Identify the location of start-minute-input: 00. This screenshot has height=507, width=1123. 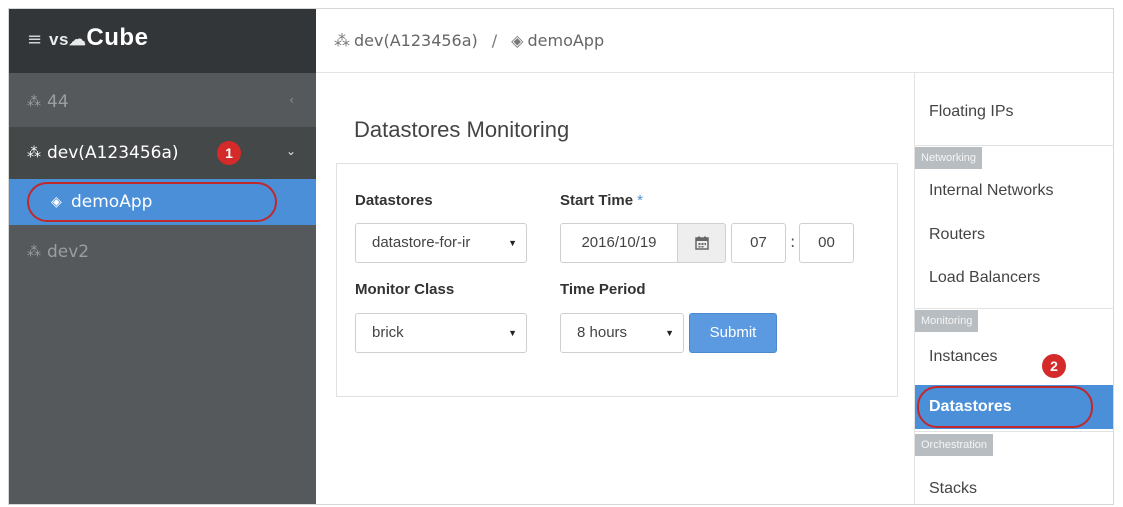
(826, 243).